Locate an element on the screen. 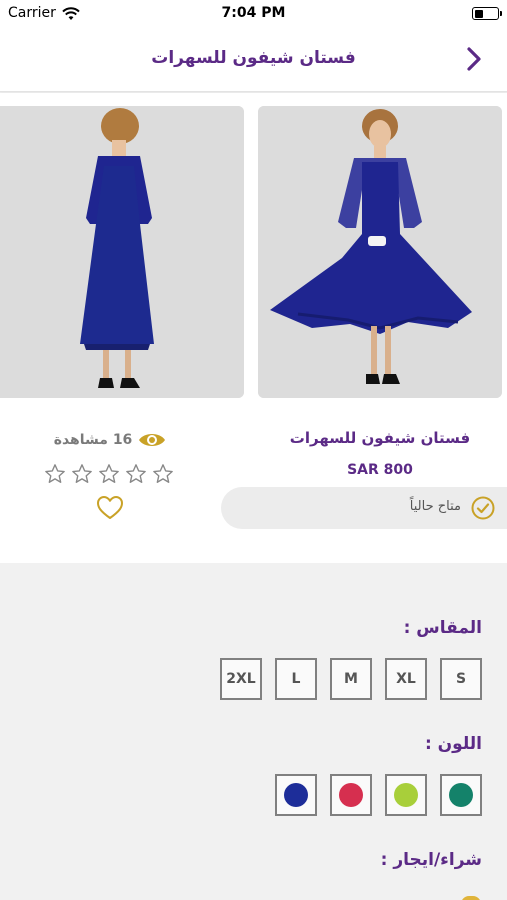 The width and height of the screenshot is (507, 900). views-count: 16 مشاهدة is located at coordinates (110, 440).